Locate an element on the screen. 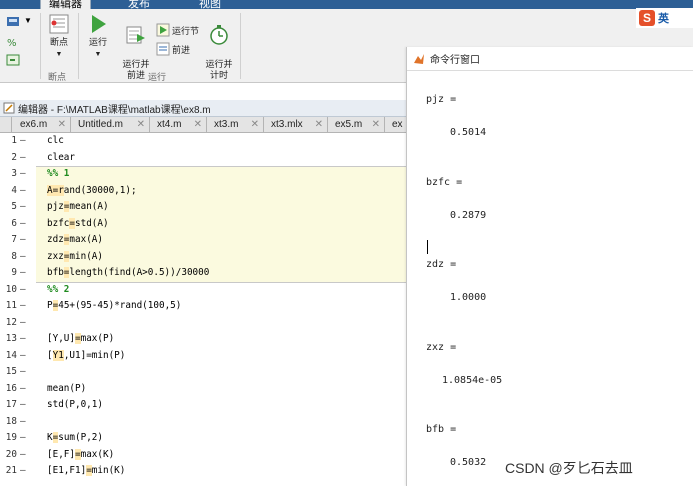  run-section-button: 运行节 is located at coordinates (177, 30).